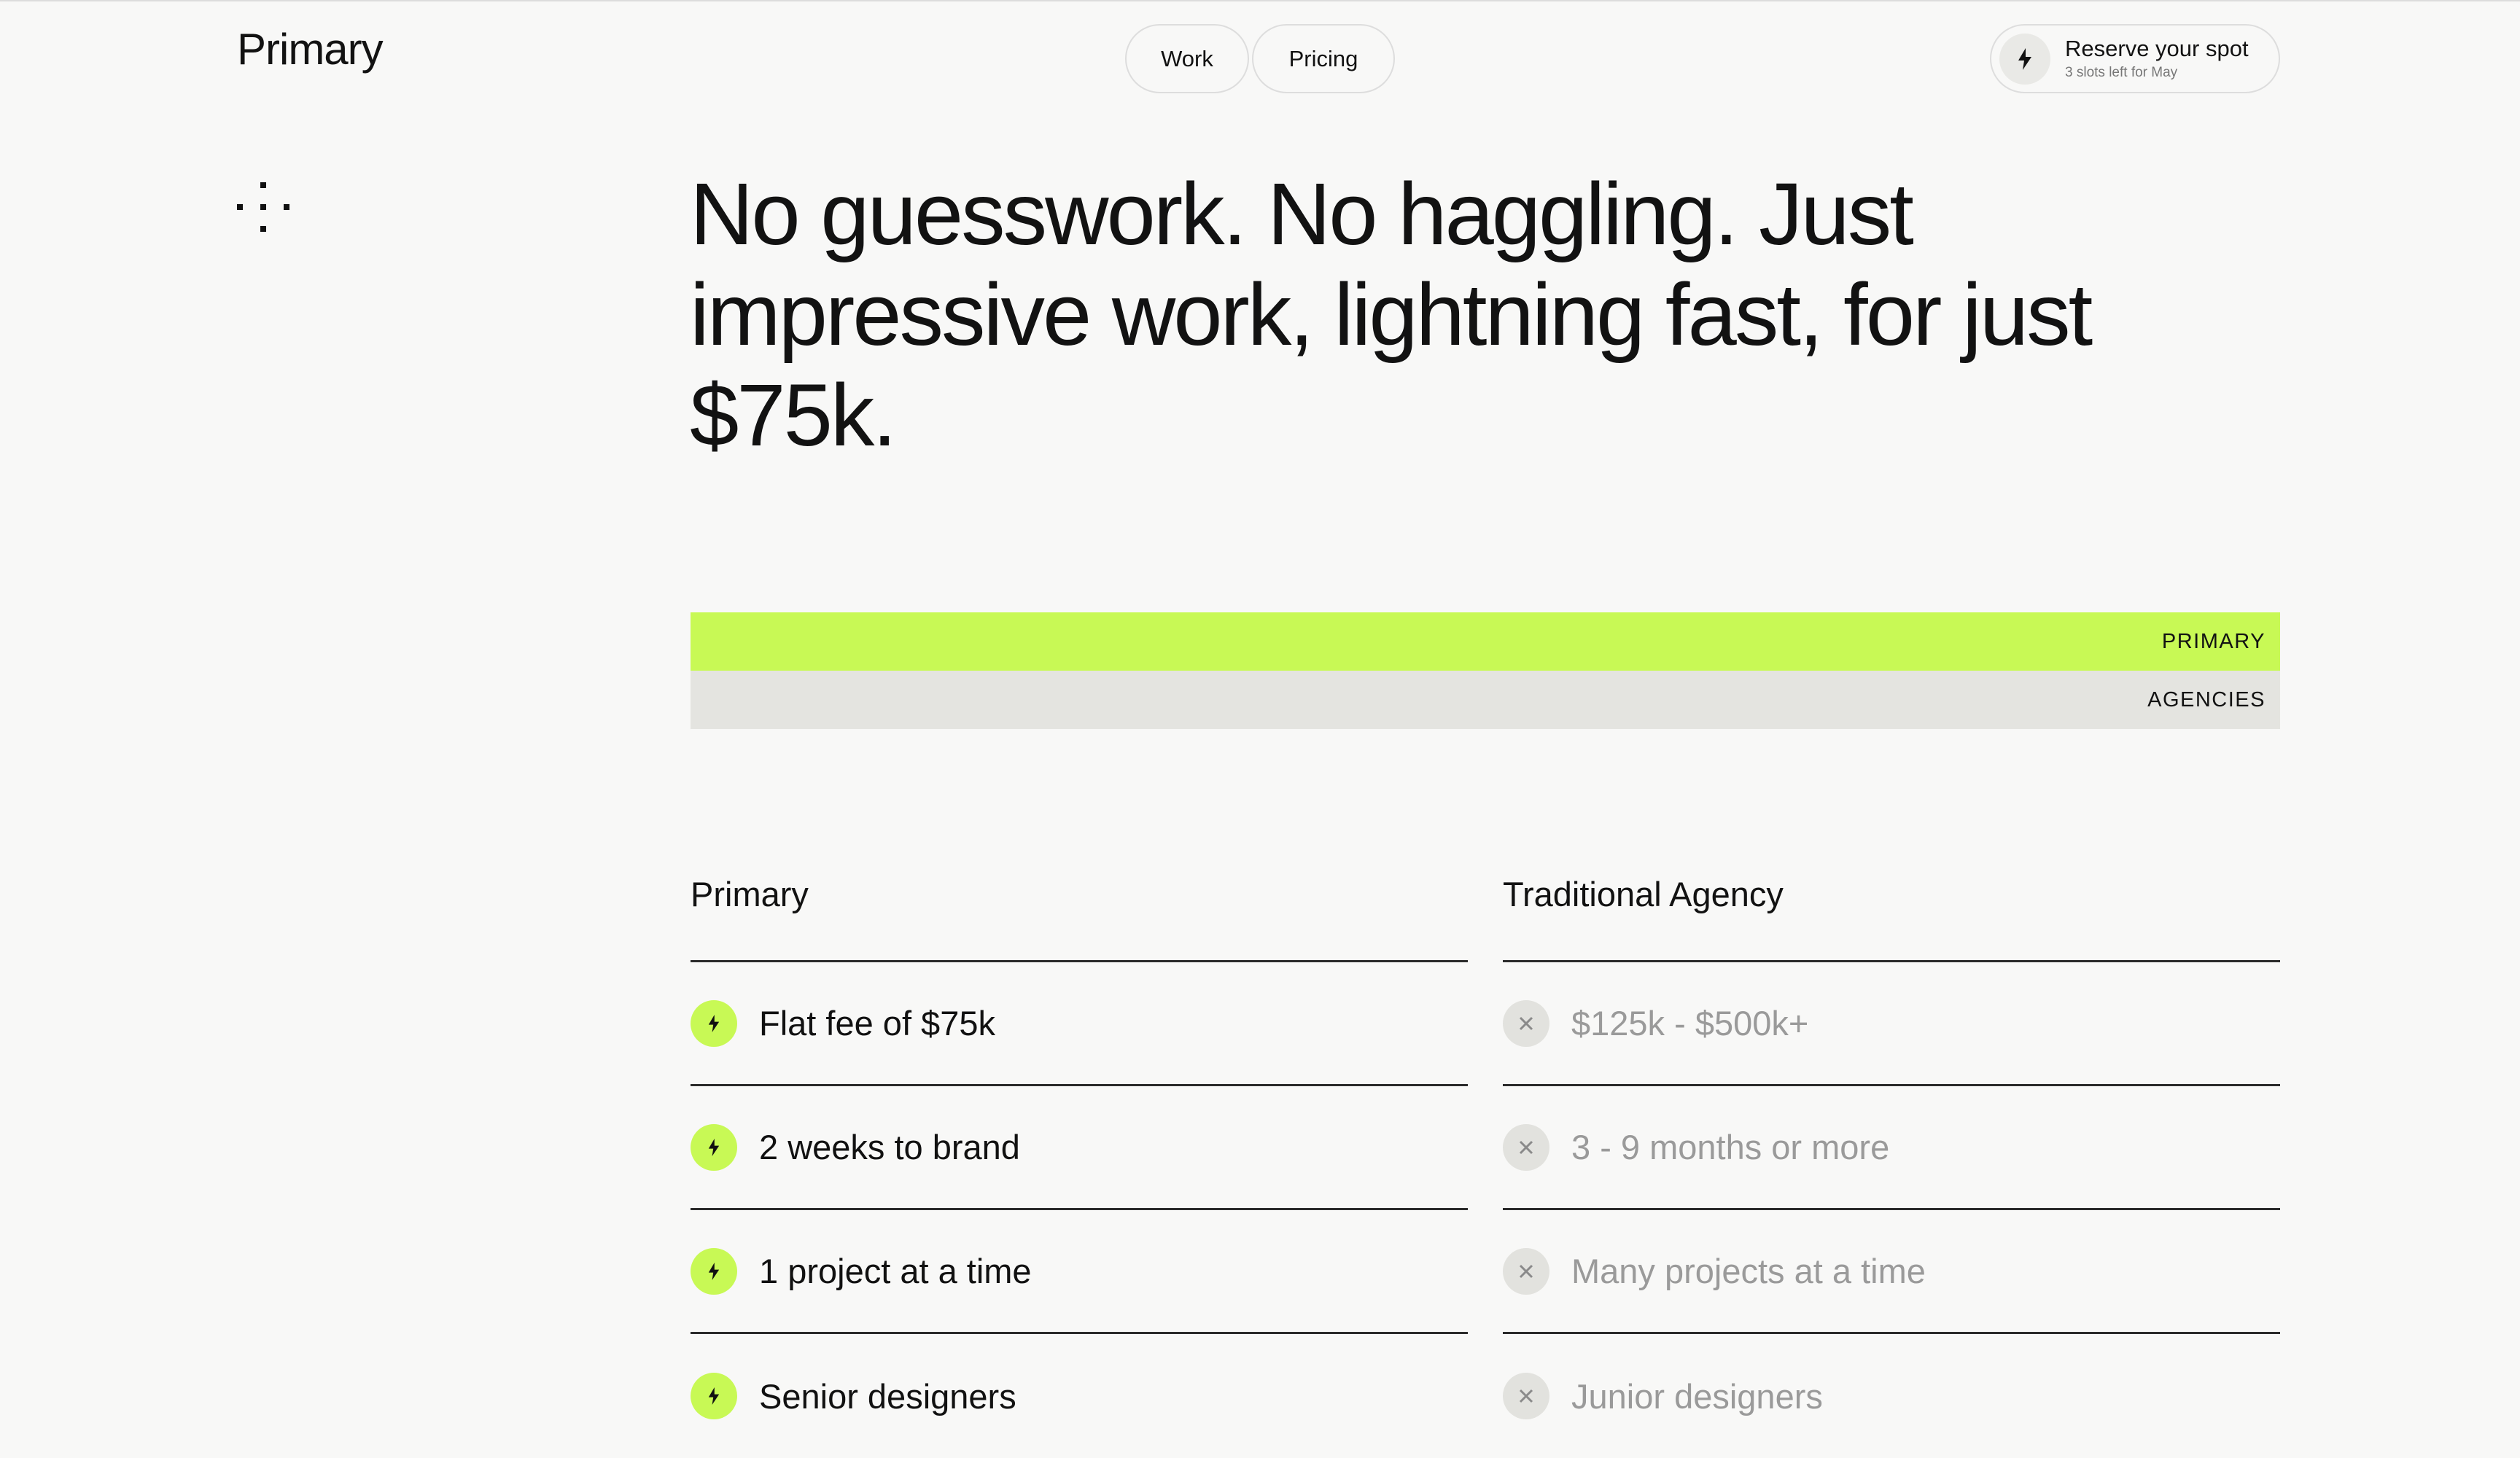 The height and width of the screenshot is (1458, 2520). Describe the element at coordinates (1485, 700) in the screenshot. I see `agencies-bar: AGENCIES` at that location.